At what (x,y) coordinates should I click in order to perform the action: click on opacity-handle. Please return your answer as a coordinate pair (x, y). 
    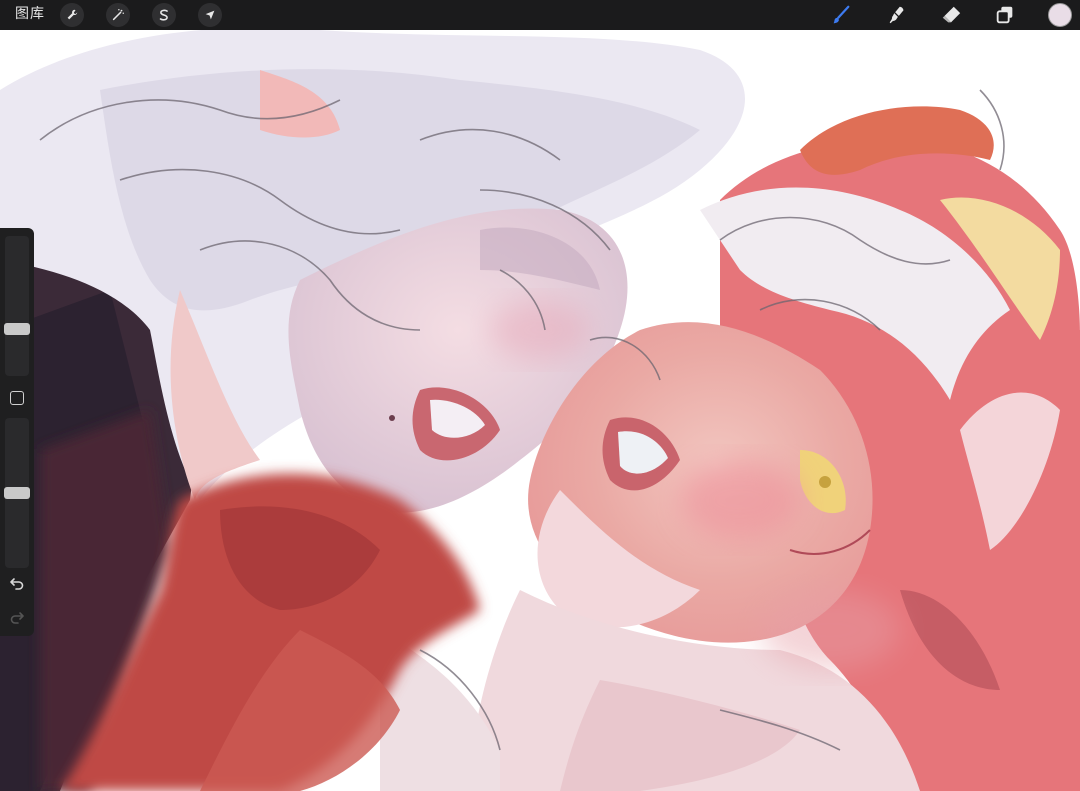
    Looking at the image, I should click on (17, 493).